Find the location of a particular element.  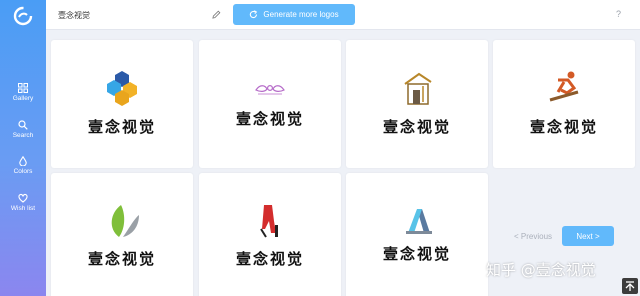

help-button: ? is located at coordinates (618, 14).